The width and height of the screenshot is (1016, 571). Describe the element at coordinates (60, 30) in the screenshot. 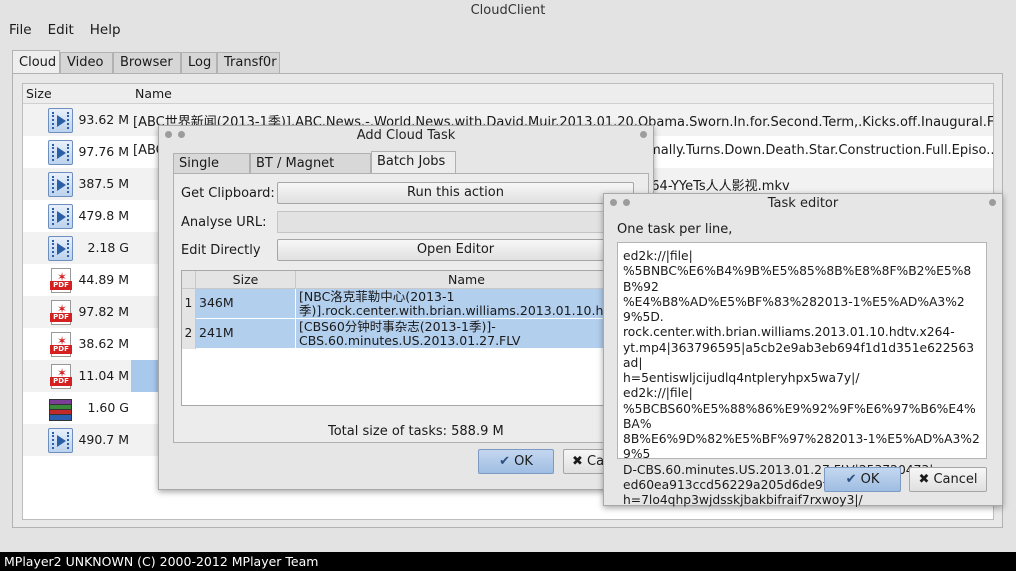

I see `menu-edit: Edit` at that location.